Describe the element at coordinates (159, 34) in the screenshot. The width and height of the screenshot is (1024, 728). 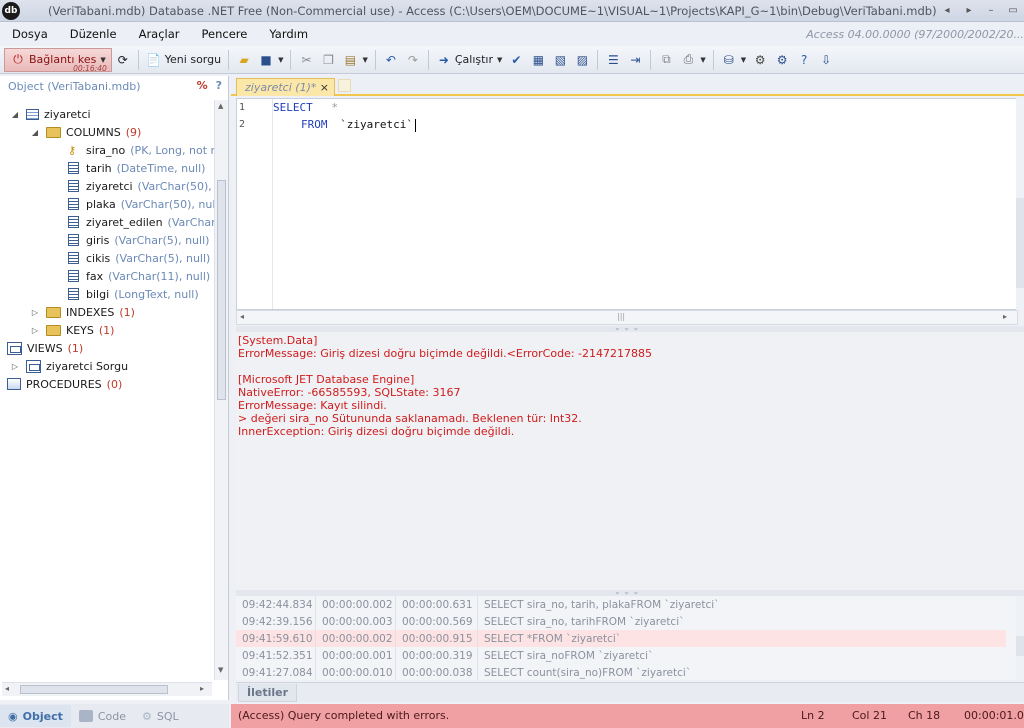
I see `menu-araclar: Araçlar` at that location.